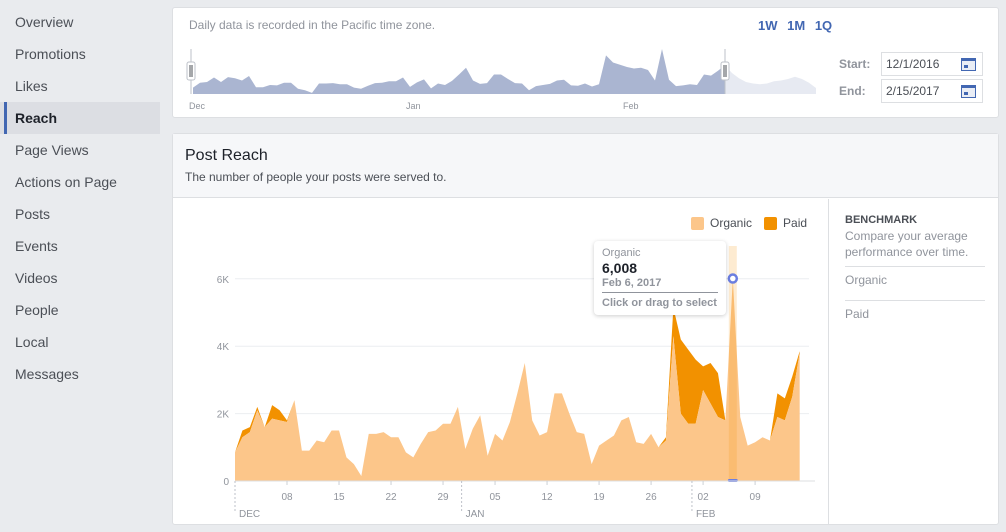 This screenshot has width=1006, height=532. What do you see at coordinates (756, 497) in the screenshot?
I see `x-tick-label: 09` at bounding box center [756, 497].